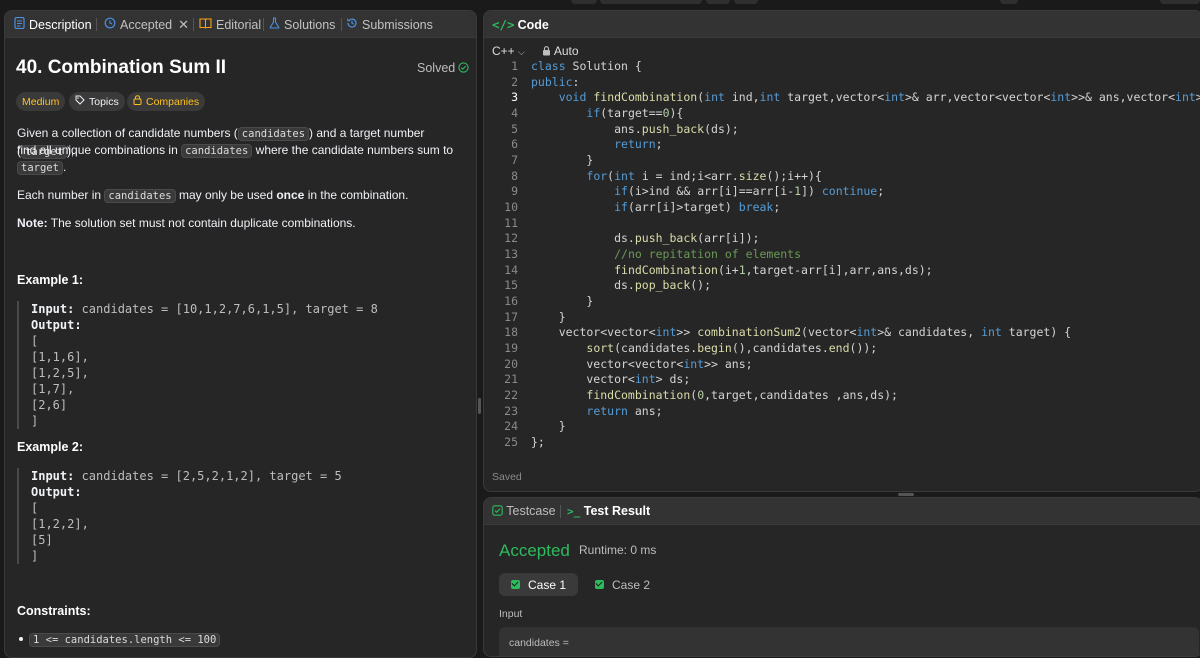  What do you see at coordinates (183, 25) in the screenshot?
I see `close-icon: ✕` at bounding box center [183, 25].